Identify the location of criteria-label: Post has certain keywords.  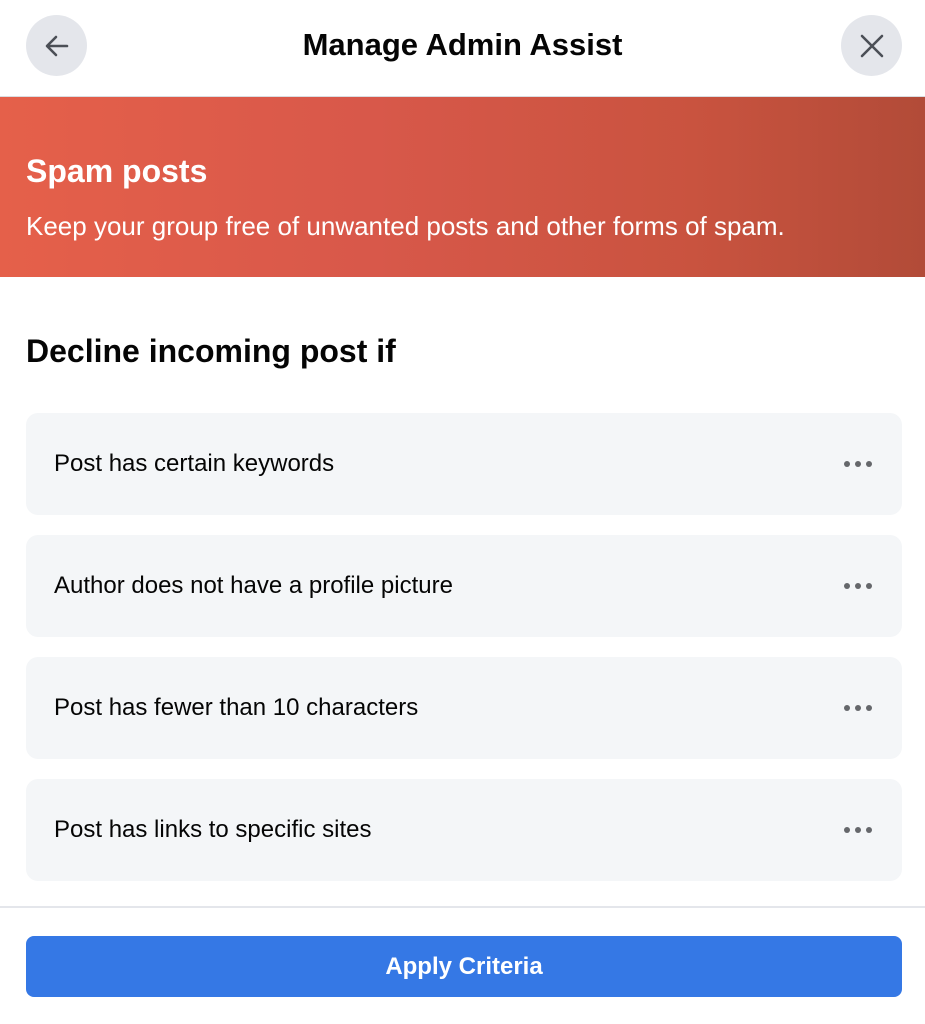
(194, 463).